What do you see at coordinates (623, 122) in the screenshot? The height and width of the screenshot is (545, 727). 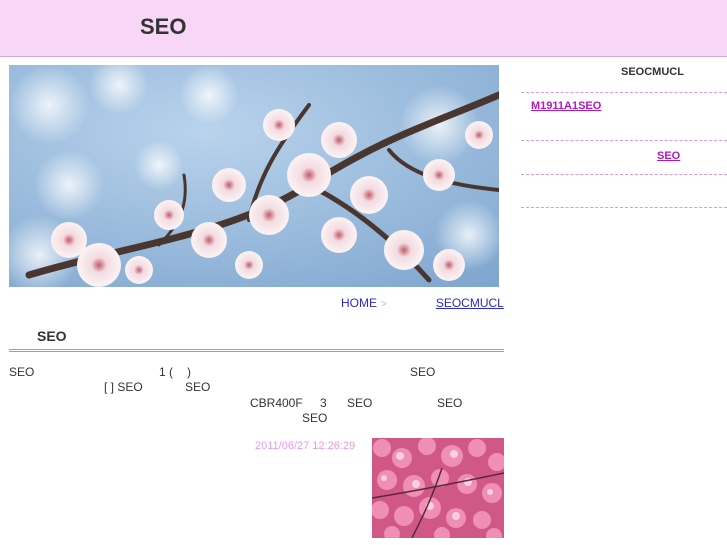 I see `sidebar-link-continuation` at bounding box center [623, 122].